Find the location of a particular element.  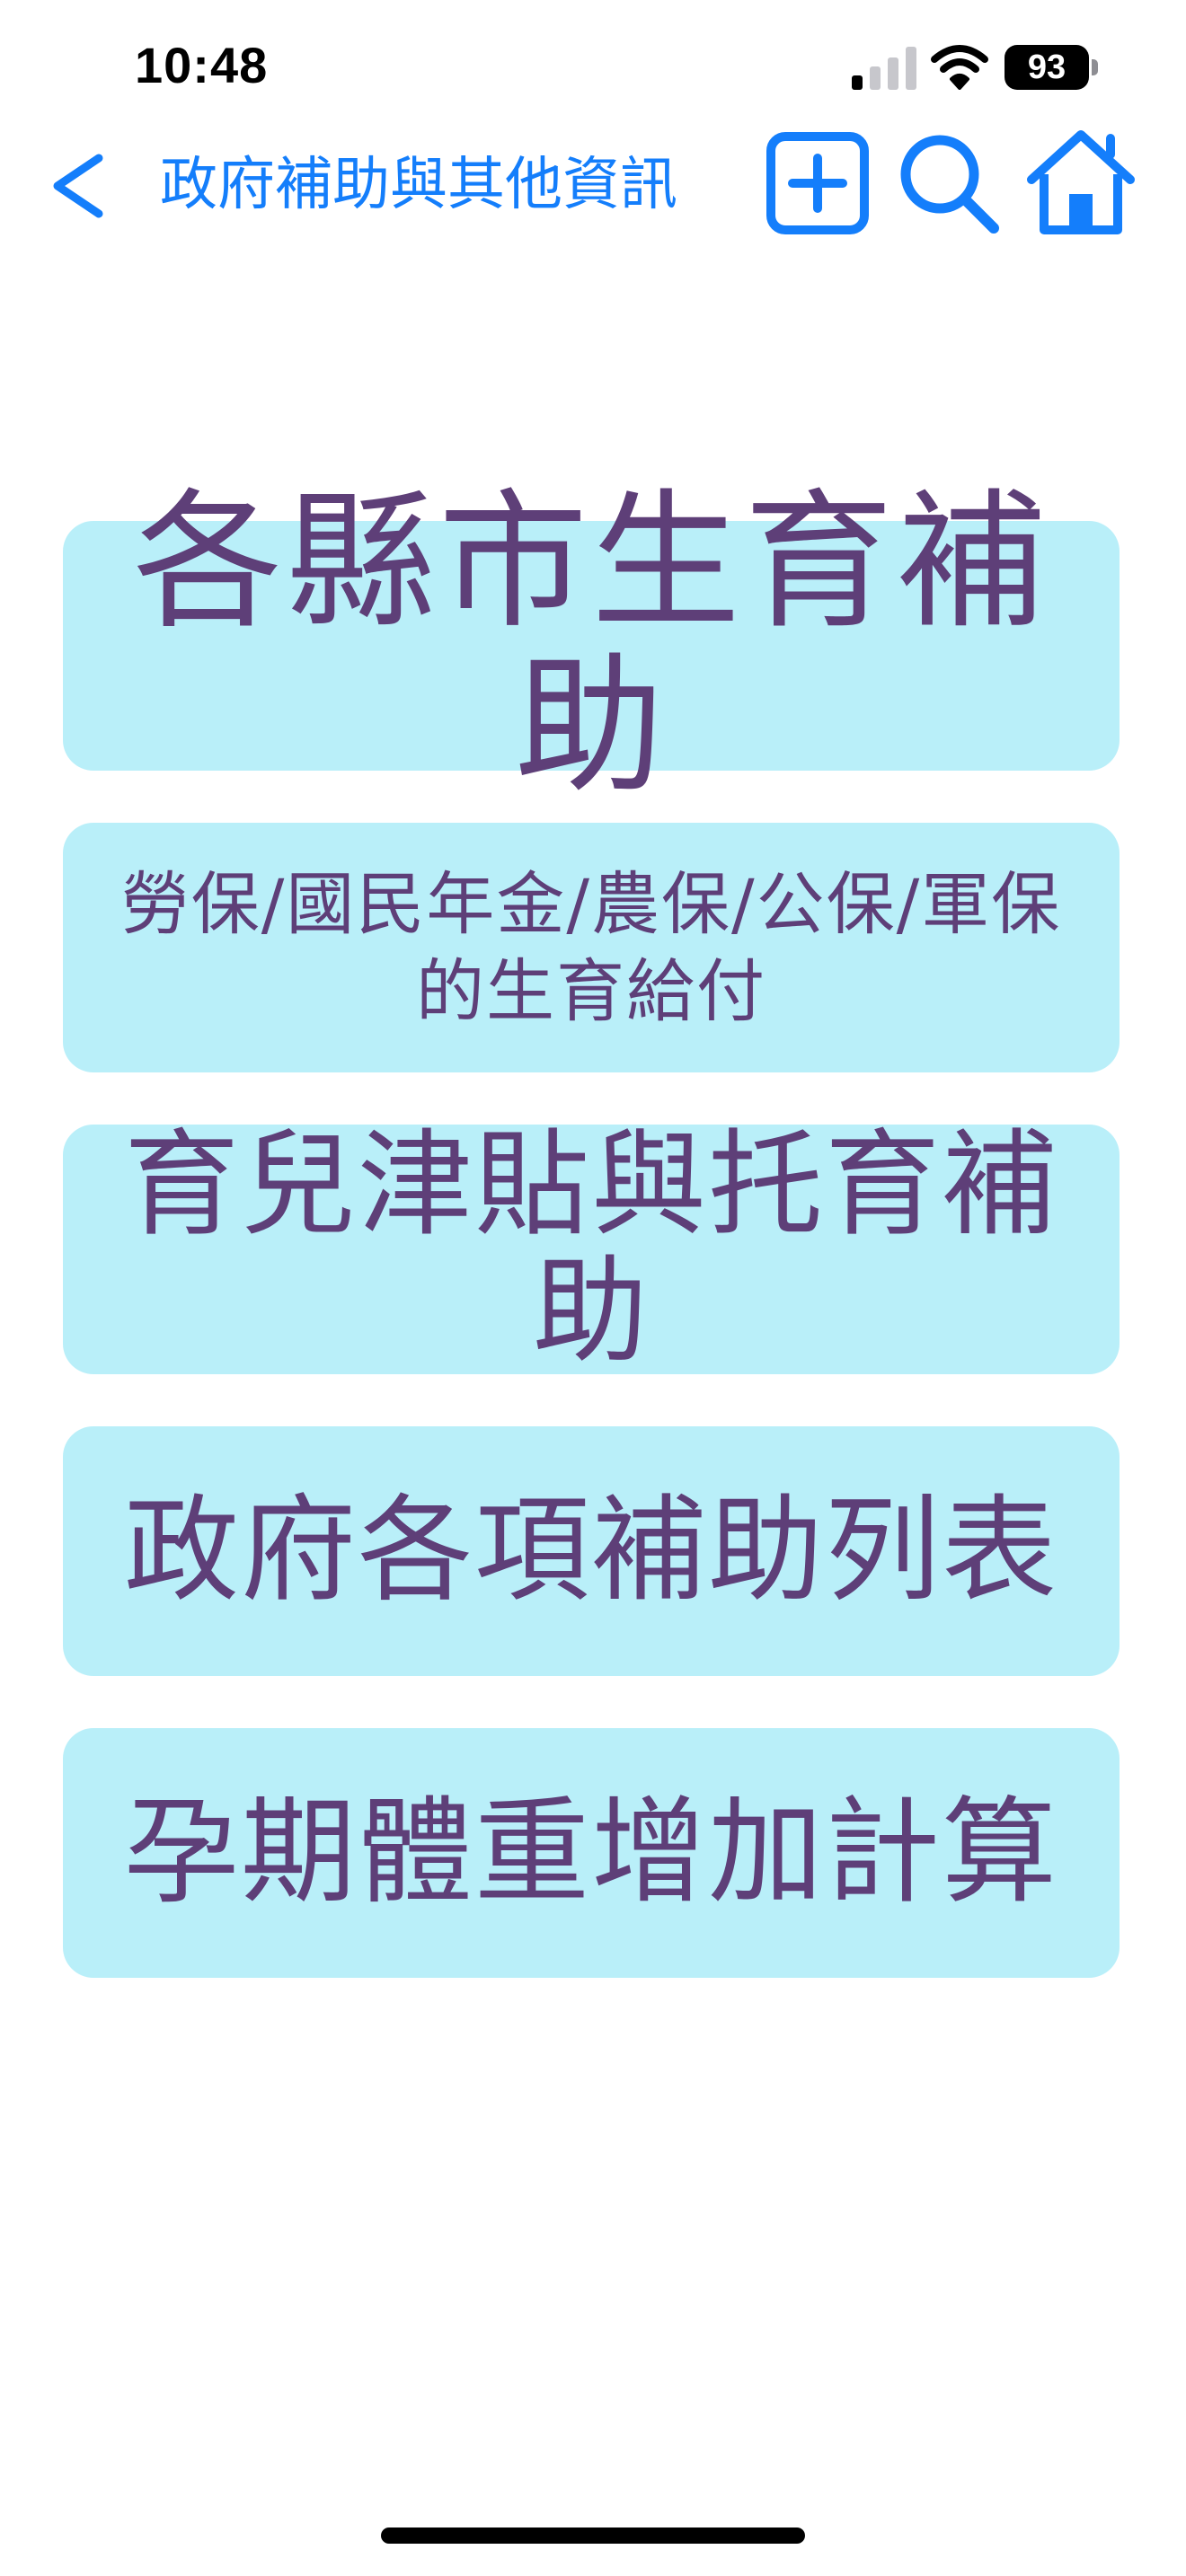

menu-item-birth-subsidy-by-county: 各縣市生育補助 is located at coordinates (591, 645).